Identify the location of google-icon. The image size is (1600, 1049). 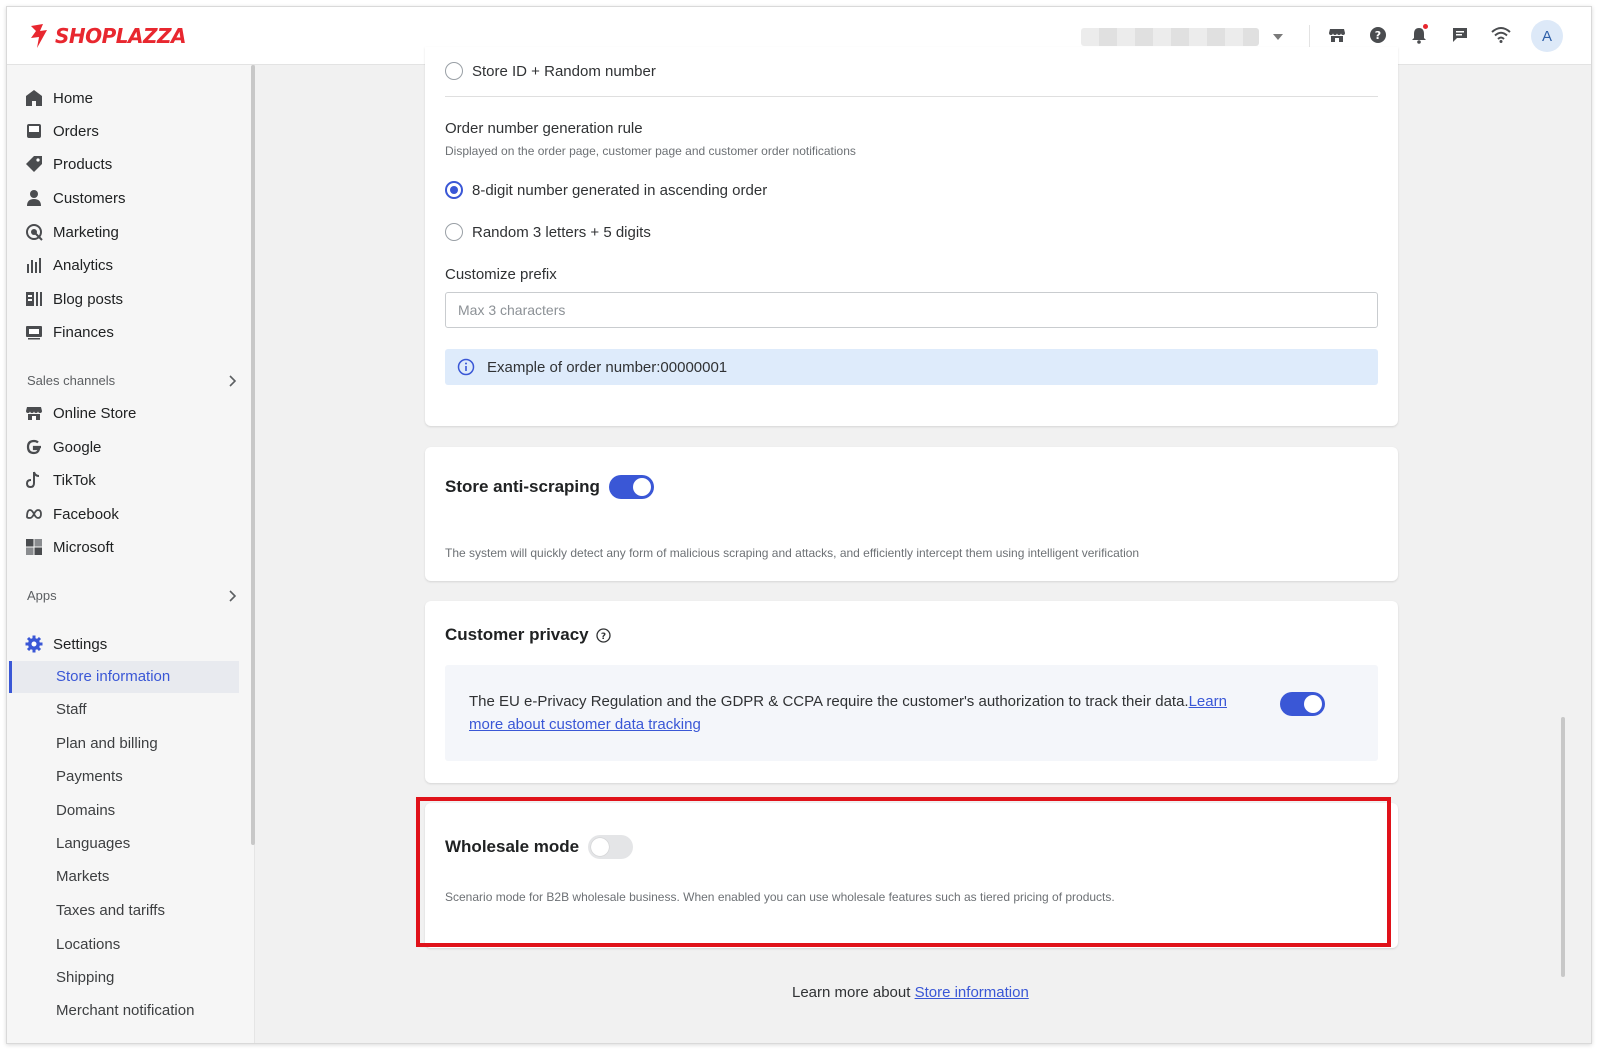
(33, 447).